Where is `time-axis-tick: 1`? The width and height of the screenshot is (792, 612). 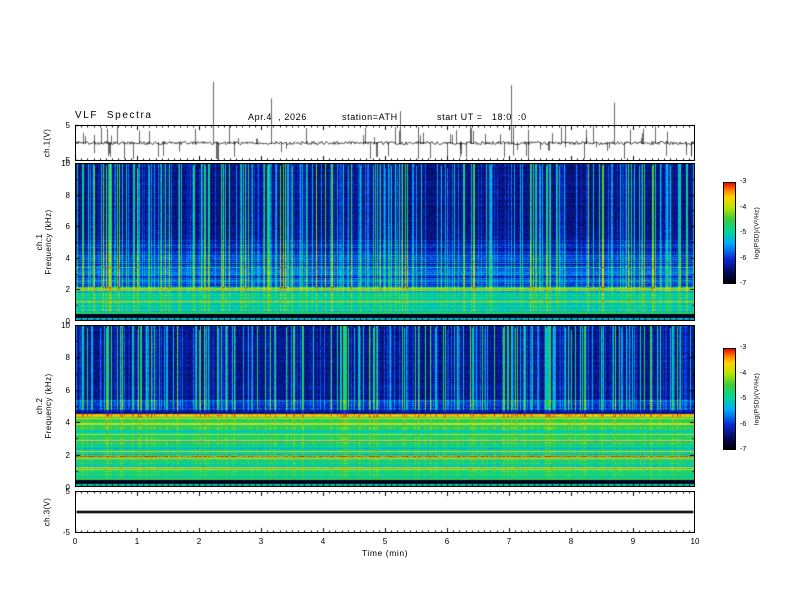
time-axis-tick: 1 is located at coordinates (137, 541).